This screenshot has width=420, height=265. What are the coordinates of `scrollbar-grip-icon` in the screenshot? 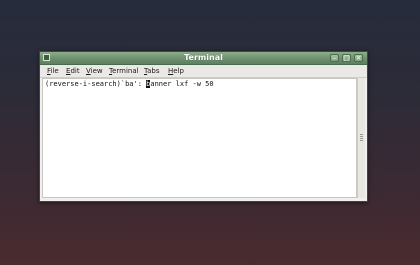 It's located at (361, 137).